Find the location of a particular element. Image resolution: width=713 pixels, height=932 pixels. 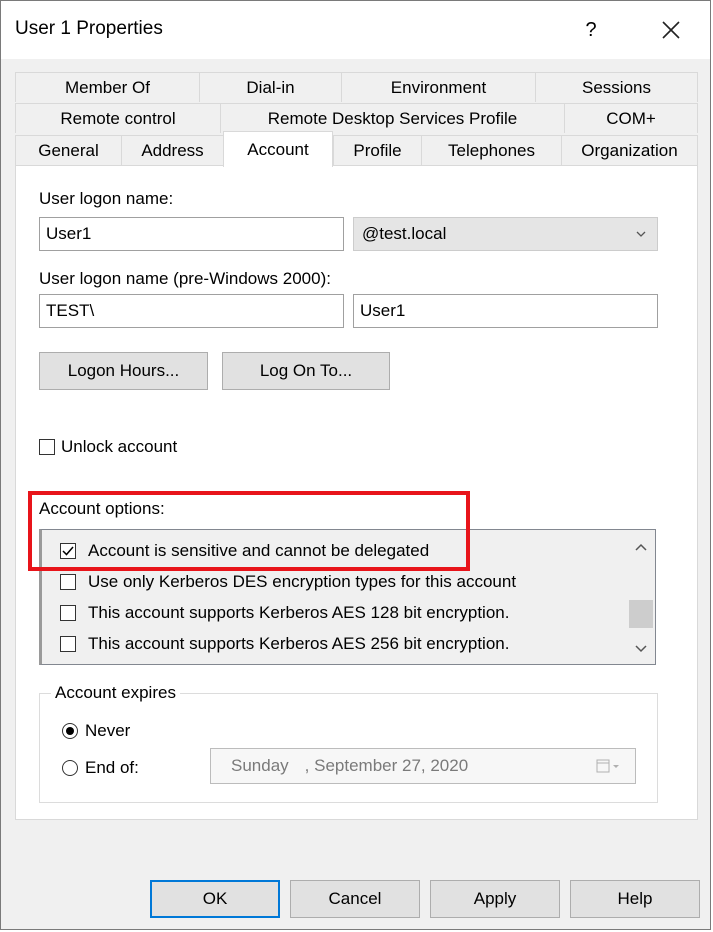

red-highlight-box is located at coordinates (249, 531).